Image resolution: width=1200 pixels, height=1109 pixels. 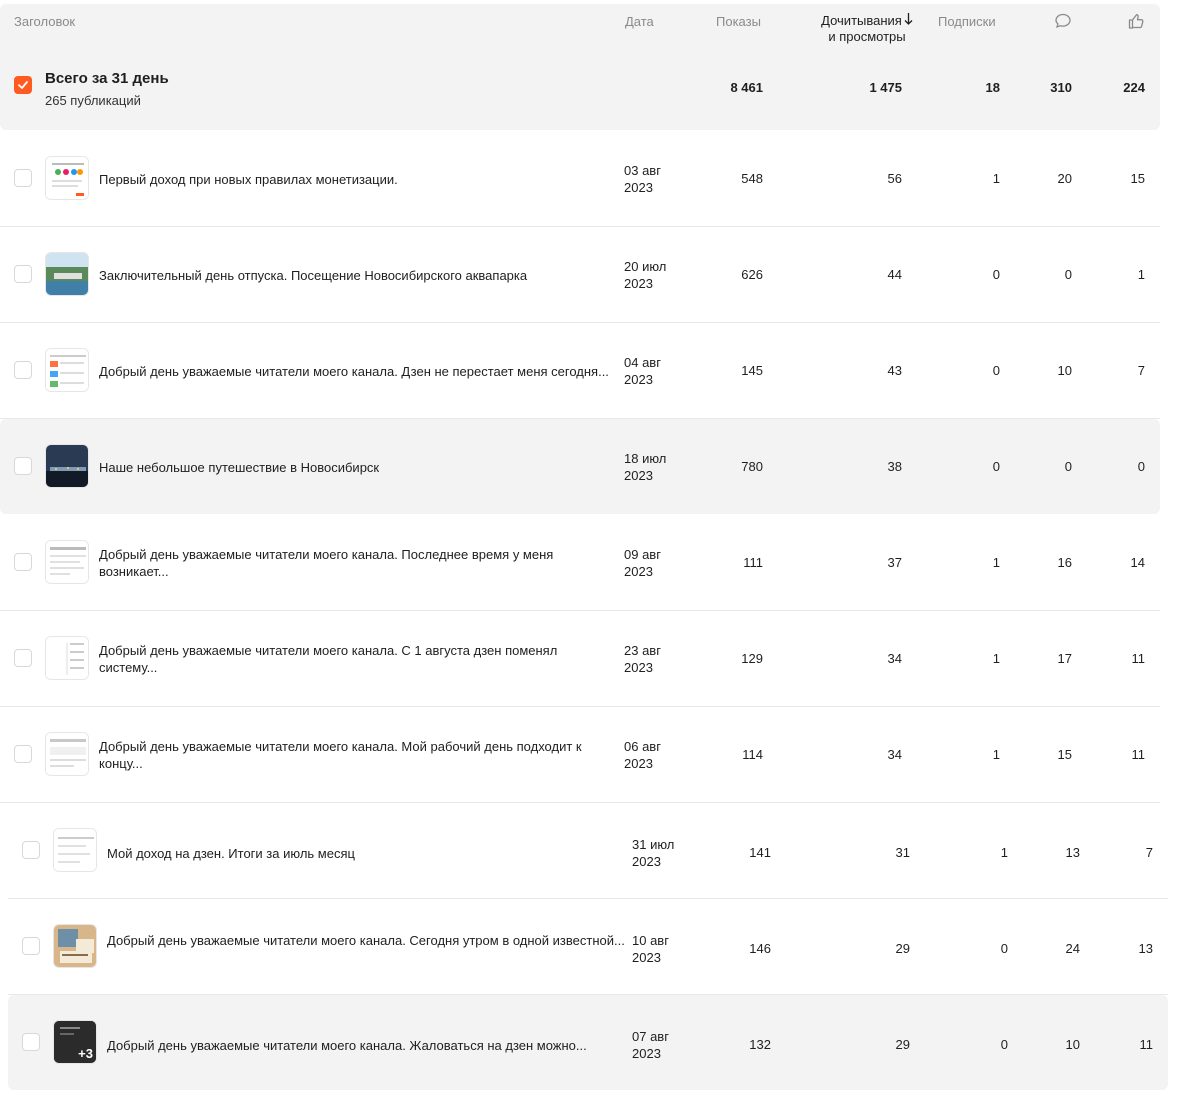 What do you see at coordinates (760, 852) in the screenshot?
I see `views-value: 141` at bounding box center [760, 852].